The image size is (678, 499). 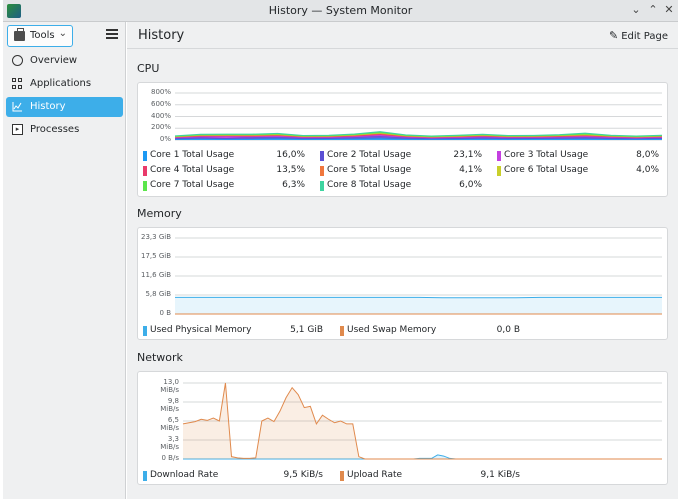 What do you see at coordinates (156, 275) in the screenshot?
I see `y-tick-label: 11,6 GiB` at bounding box center [156, 275].